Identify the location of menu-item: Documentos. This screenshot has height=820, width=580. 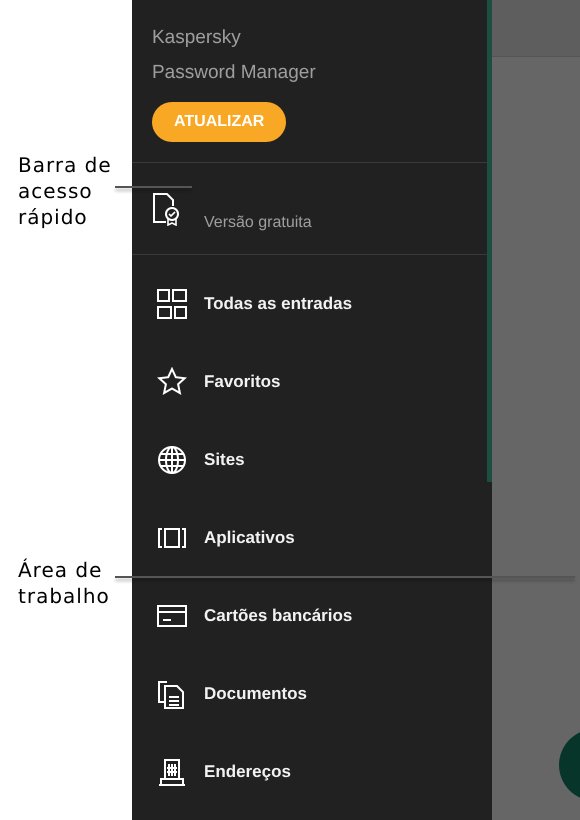
(309, 694).